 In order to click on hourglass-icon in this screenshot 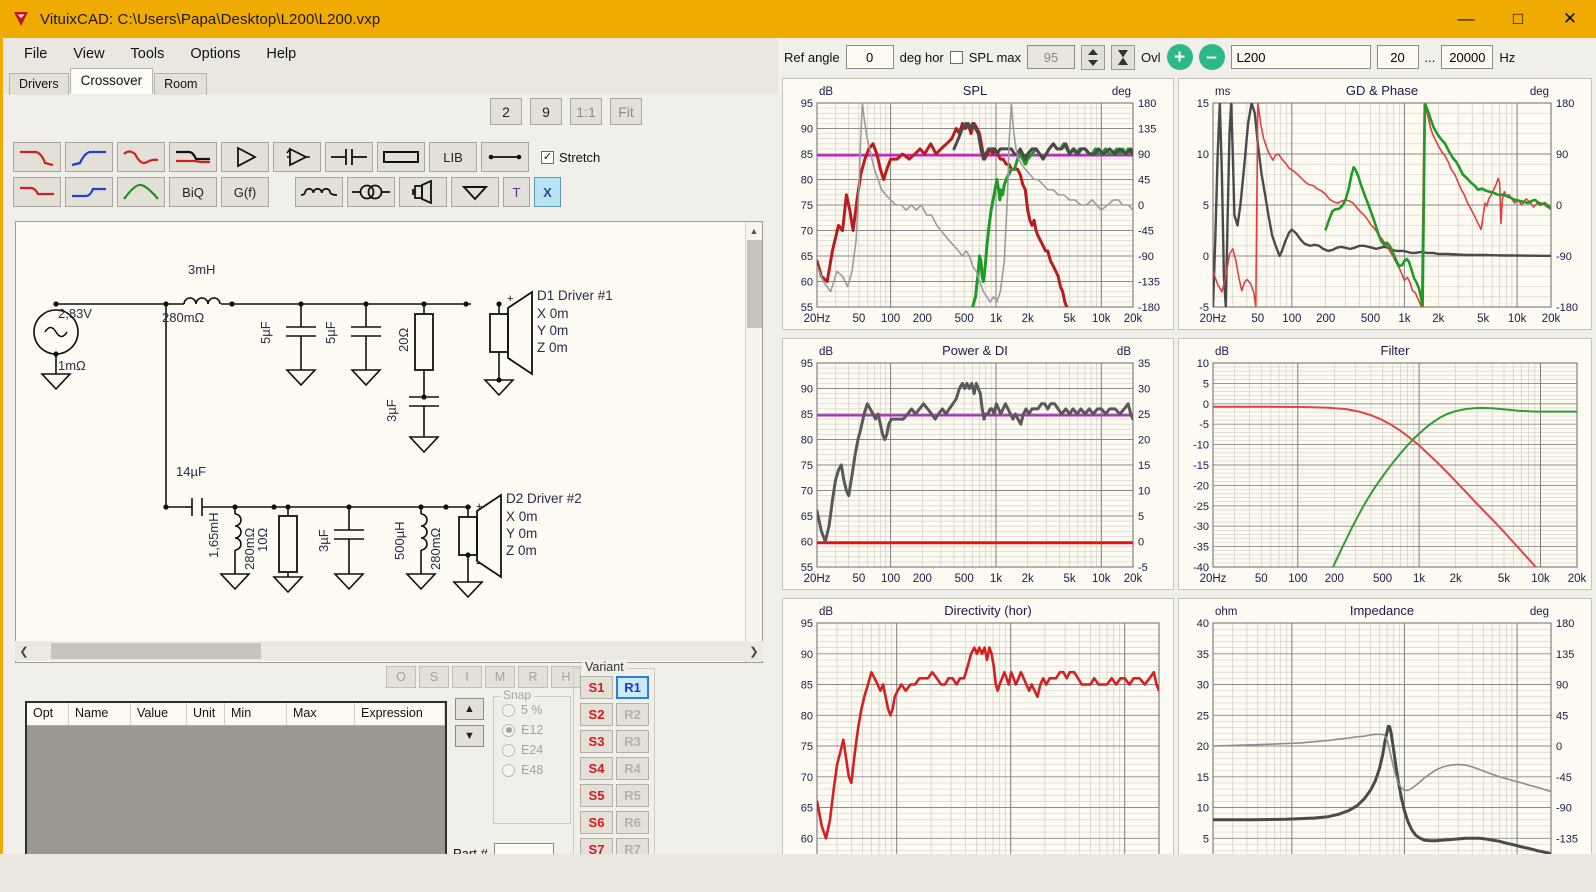, I will do `click(1123, 57)`.